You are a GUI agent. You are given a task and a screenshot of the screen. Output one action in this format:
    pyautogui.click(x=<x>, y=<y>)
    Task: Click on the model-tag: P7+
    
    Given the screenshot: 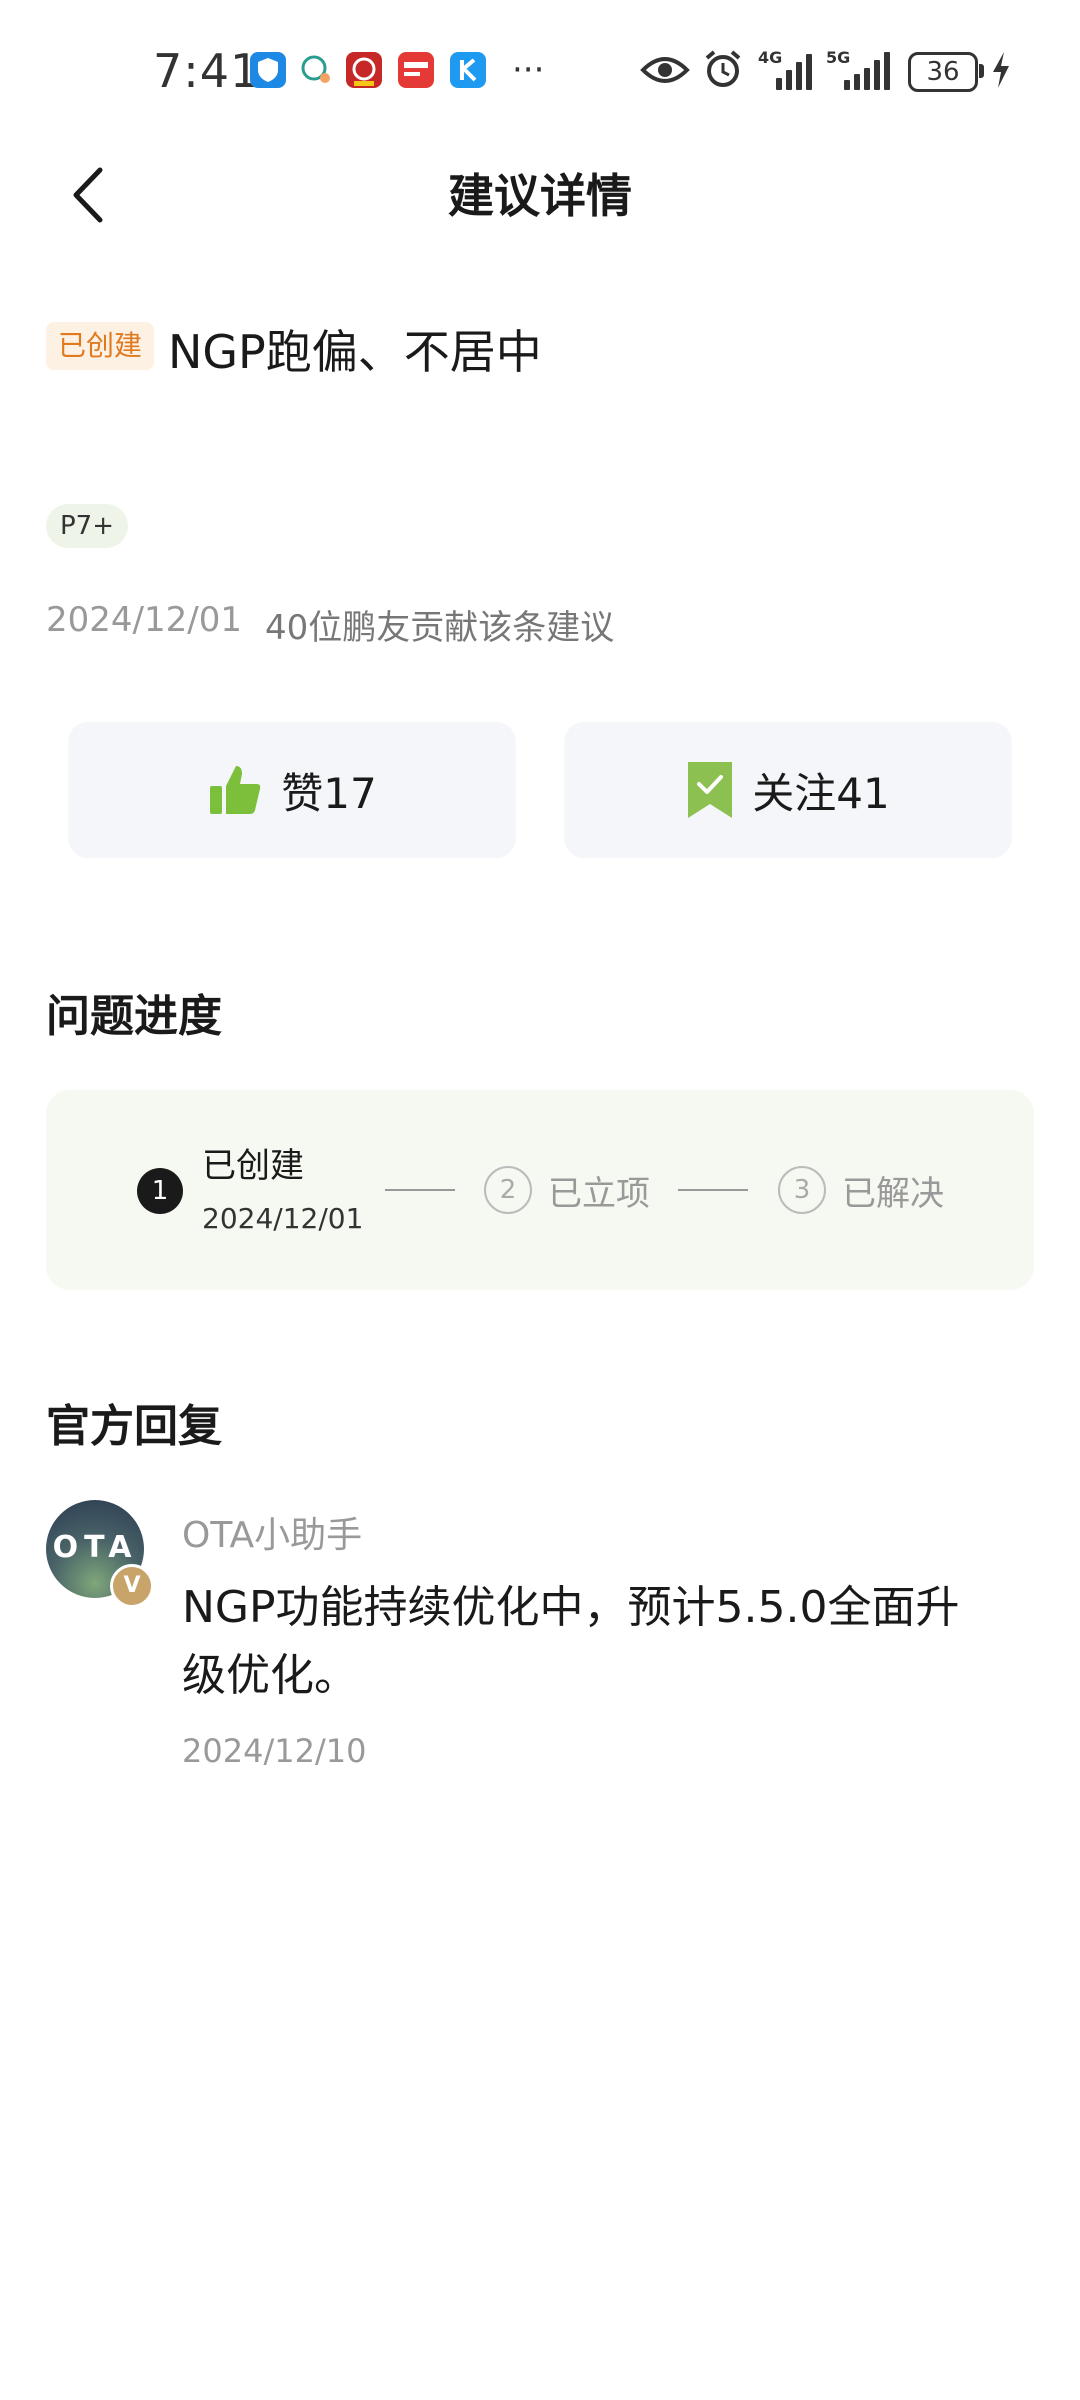 What is the action you would take?
    pyautogui.click(x=87, y=526)
    